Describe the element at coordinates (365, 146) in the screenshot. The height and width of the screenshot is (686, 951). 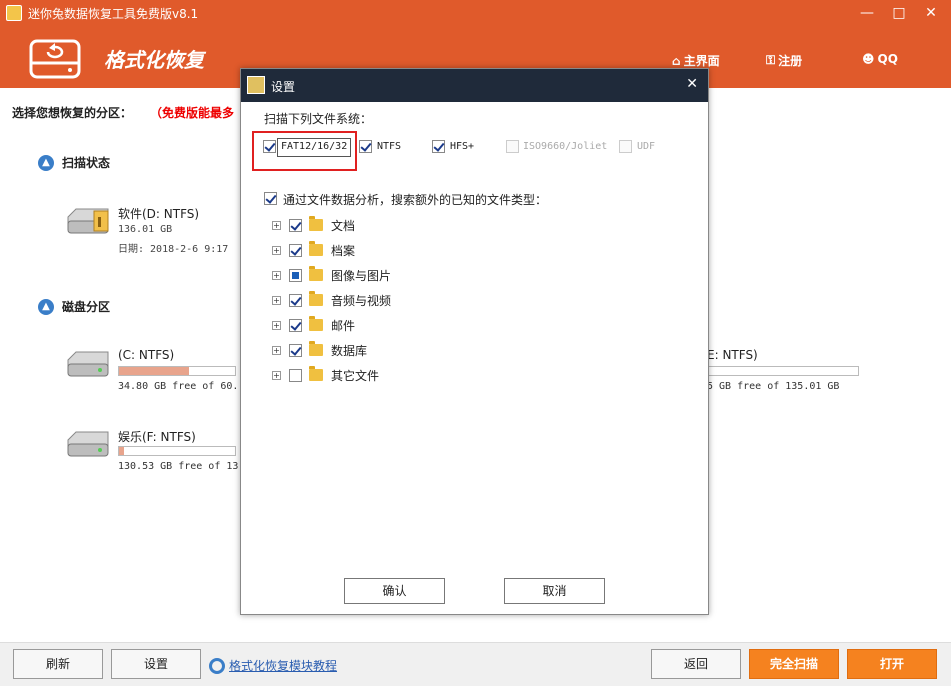
I see `fs-ntfs-checkbox` at that location.